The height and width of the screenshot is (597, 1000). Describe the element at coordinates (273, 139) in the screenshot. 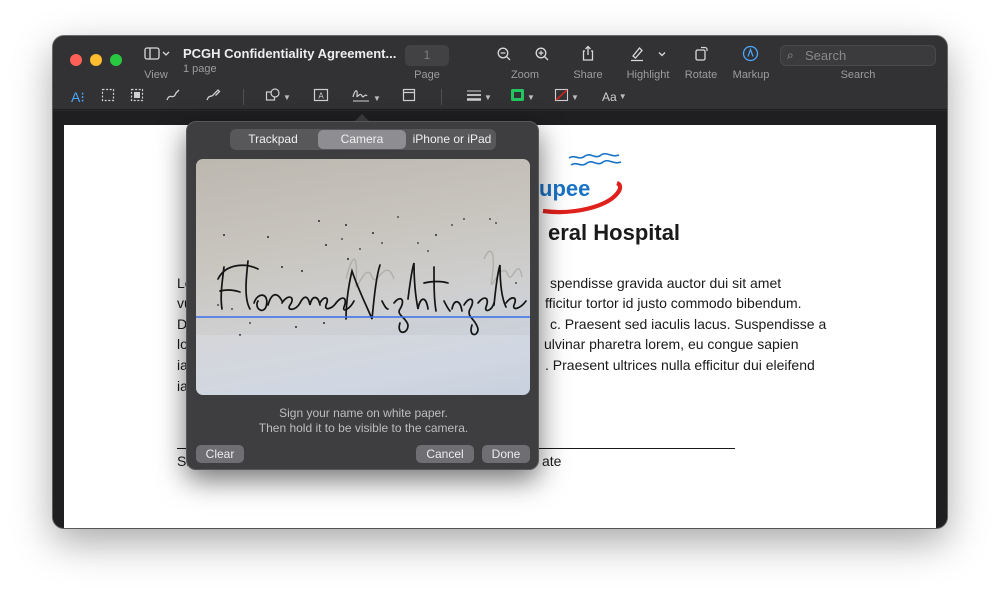

I see `tab-trackpad: Trackpad` at that location.